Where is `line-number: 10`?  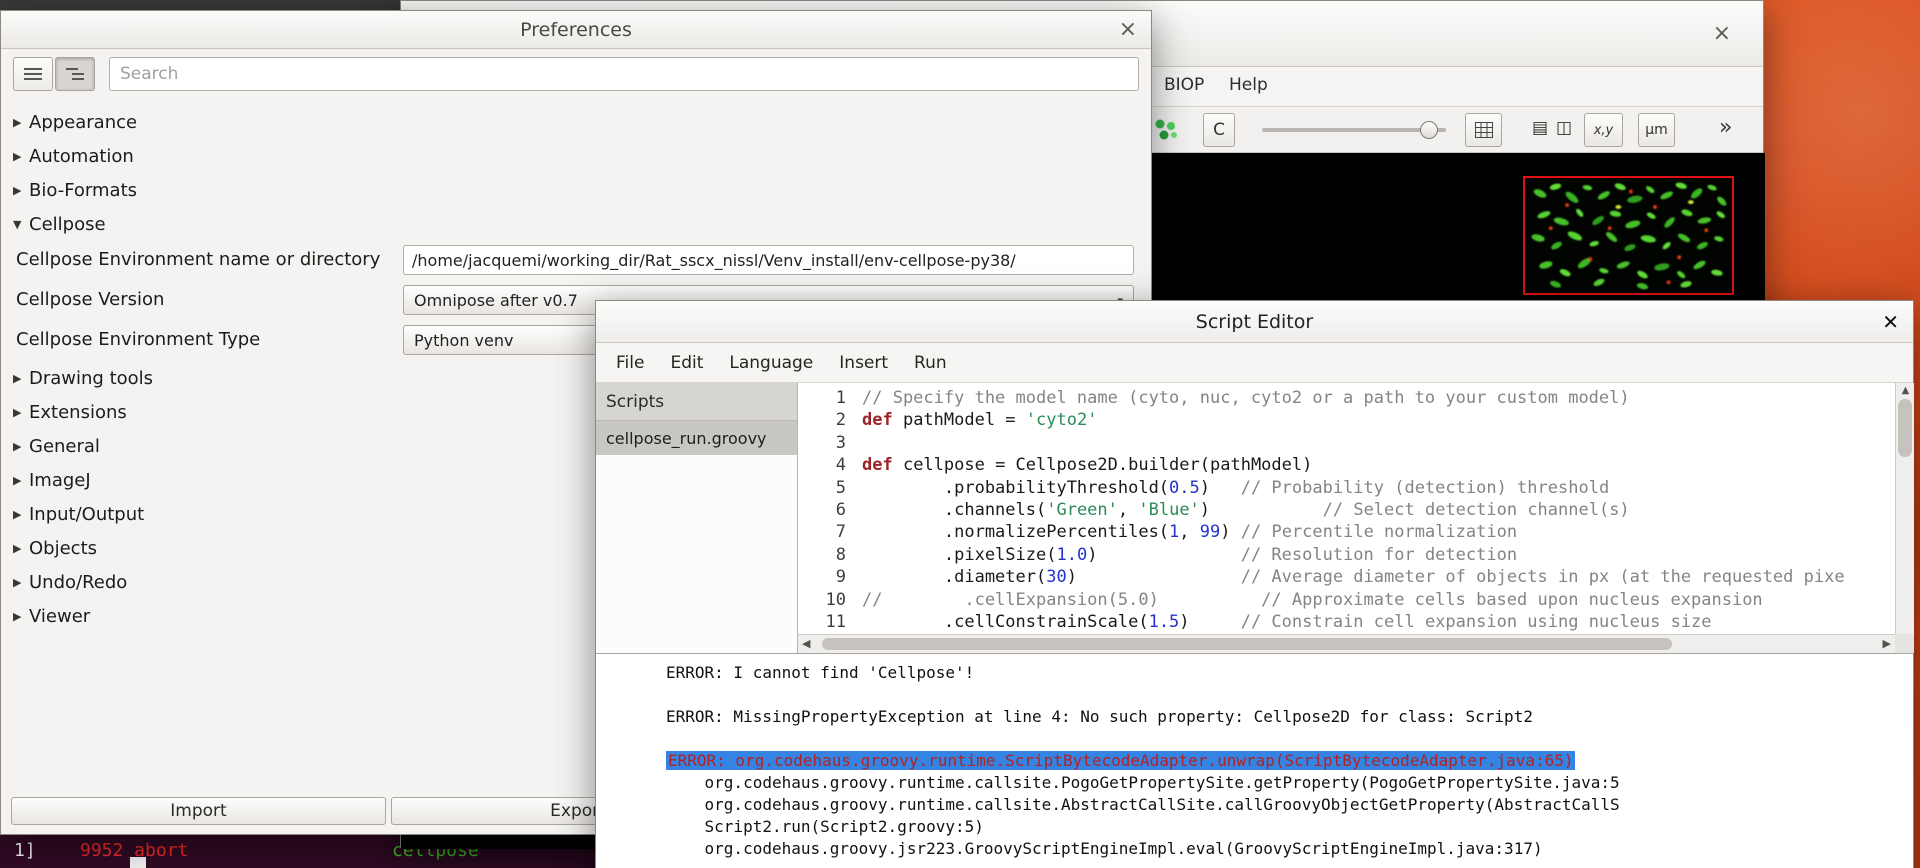
line-number: 10 is located at coordinates (835, 599).